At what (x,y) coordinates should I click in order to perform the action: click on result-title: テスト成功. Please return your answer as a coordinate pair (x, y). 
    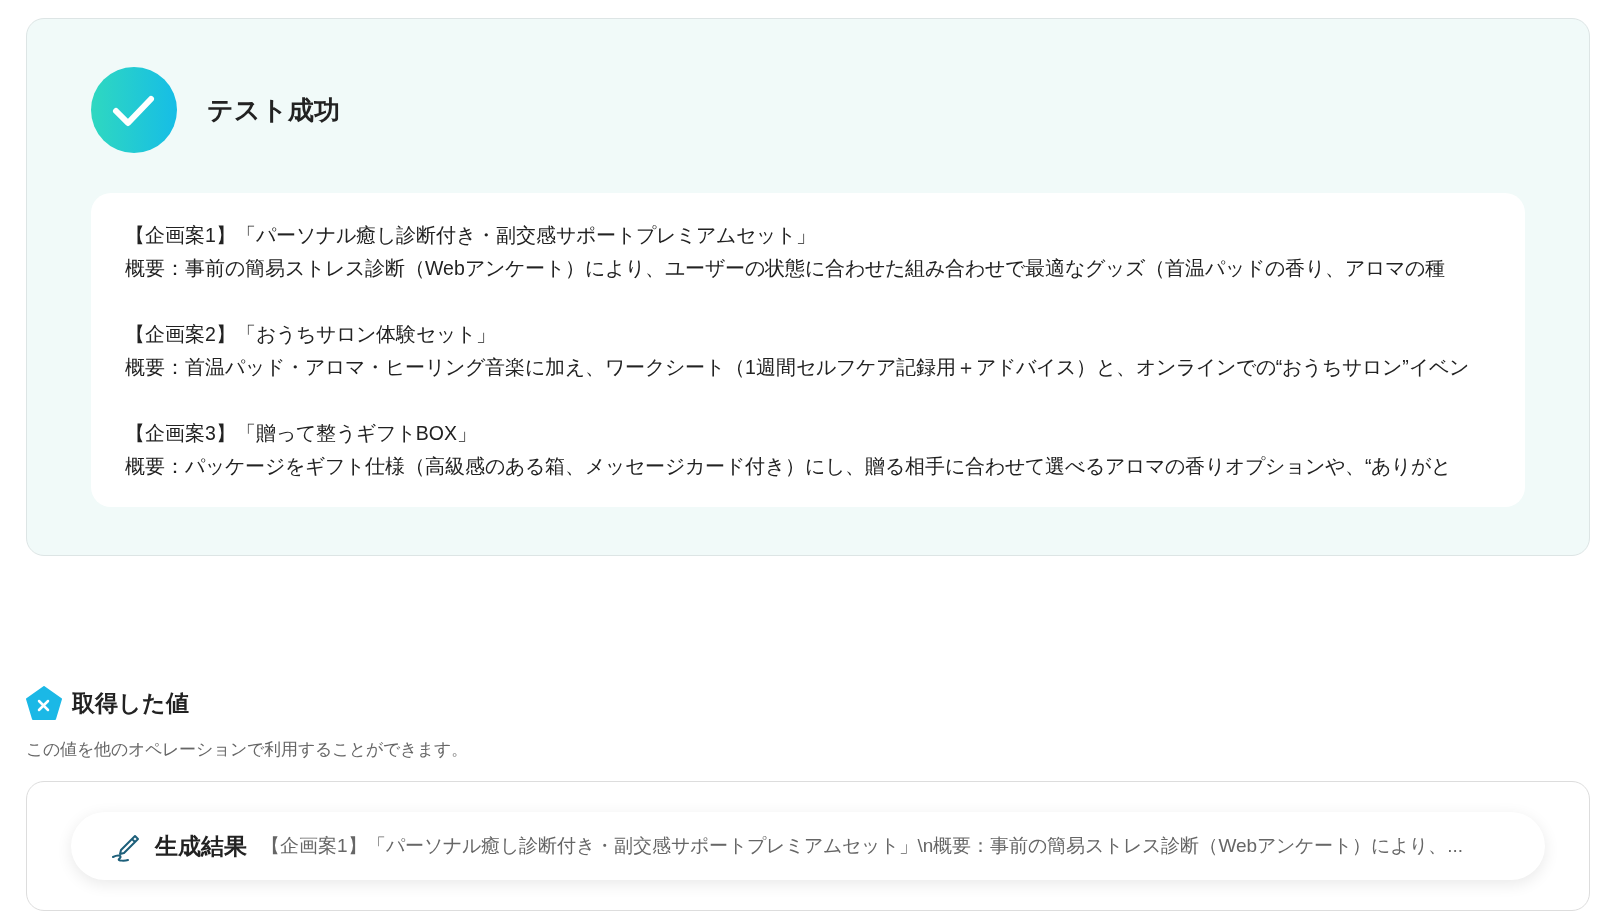
    Looking at the image, I should click on (273, 110).